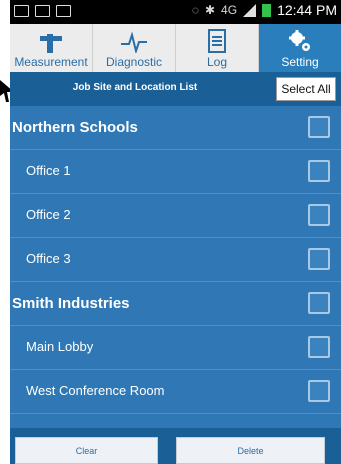 The image size is (341, 464). What do you see at coordinates (175, 172) in the screenshot?
I see `list-item-office-1: Office 1` at bounding box center [175, 172].